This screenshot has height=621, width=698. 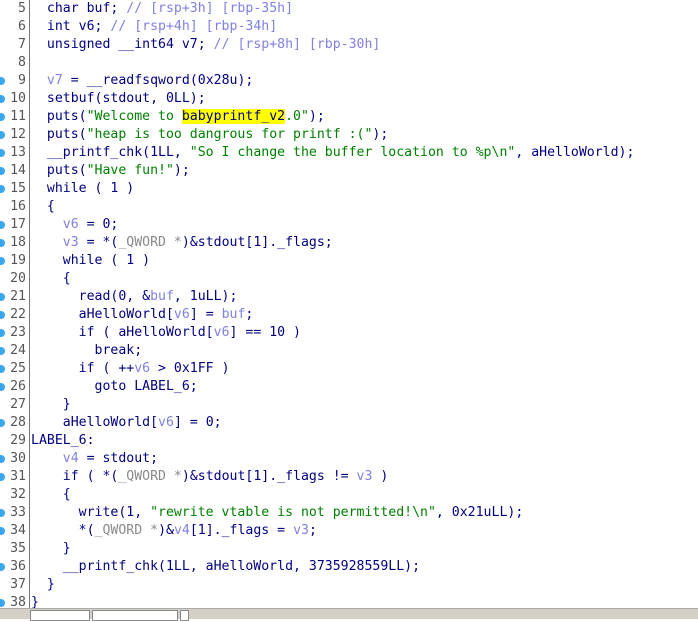 I want to click on code-token: read(0, &, so click(x=91, y=296).